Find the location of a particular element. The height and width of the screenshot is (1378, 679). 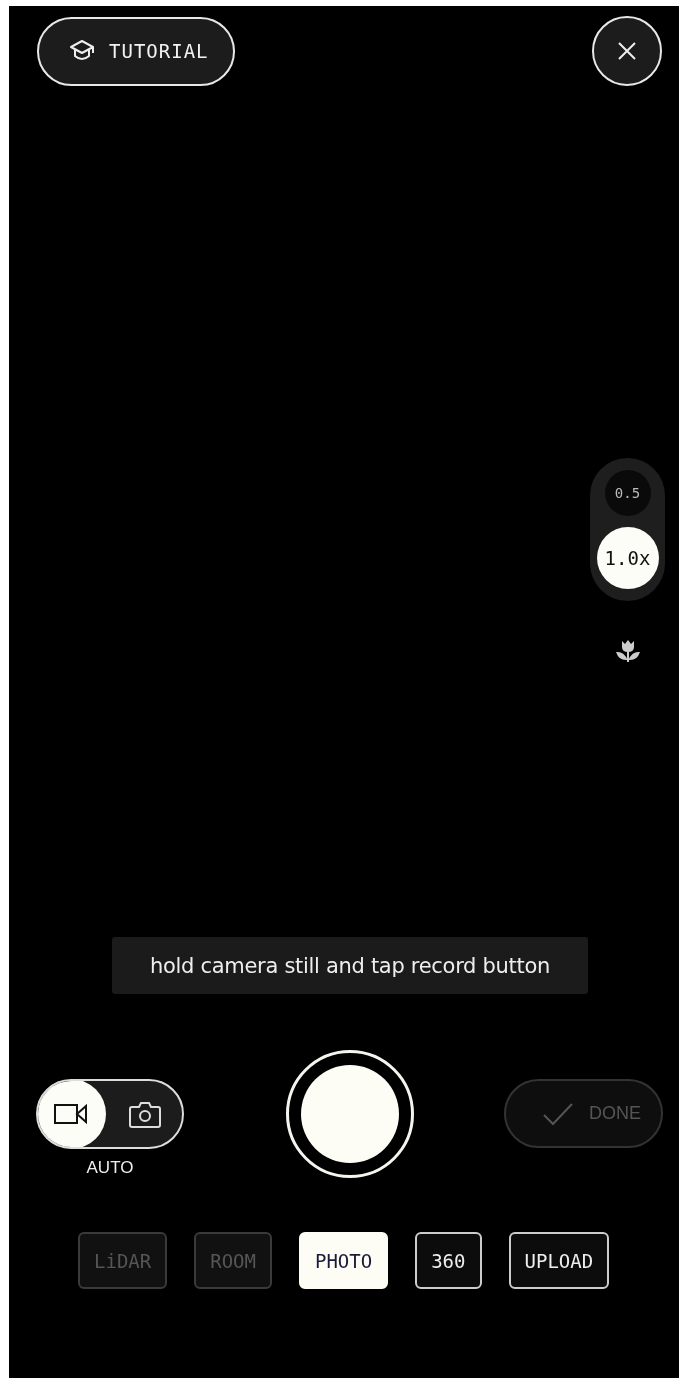

video-camera-icon is located at coordinates (71, 1114).